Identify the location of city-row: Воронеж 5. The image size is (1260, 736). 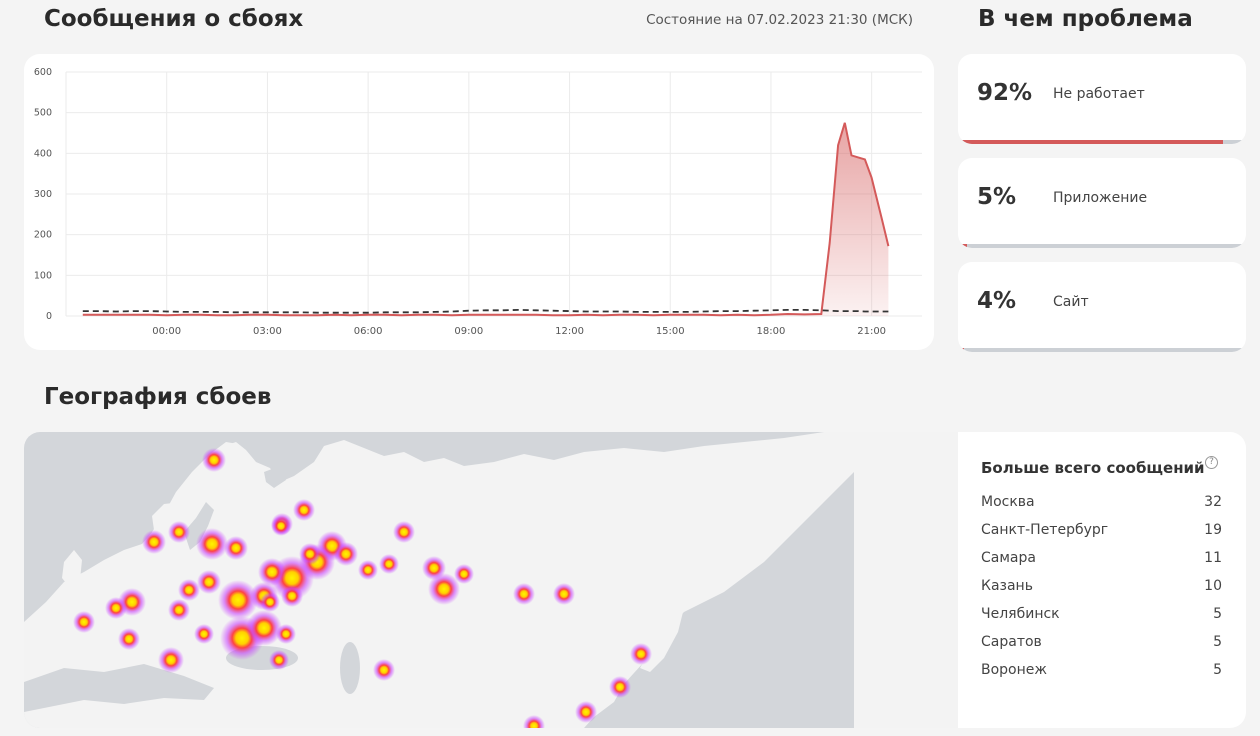
(1101, 673).